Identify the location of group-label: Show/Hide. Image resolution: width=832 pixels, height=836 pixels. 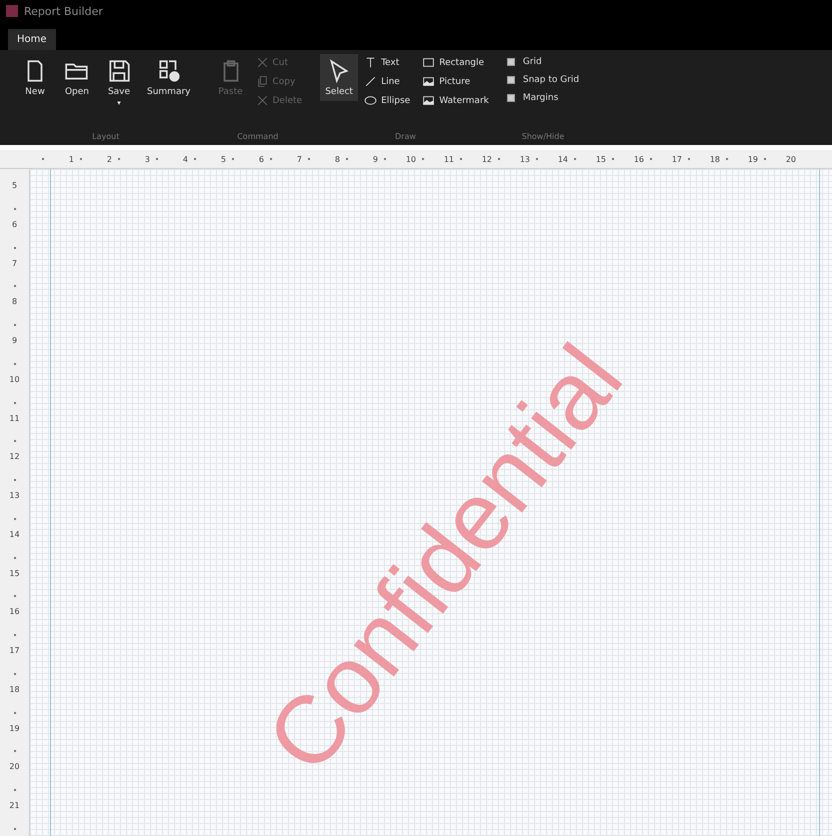
(543, 137).